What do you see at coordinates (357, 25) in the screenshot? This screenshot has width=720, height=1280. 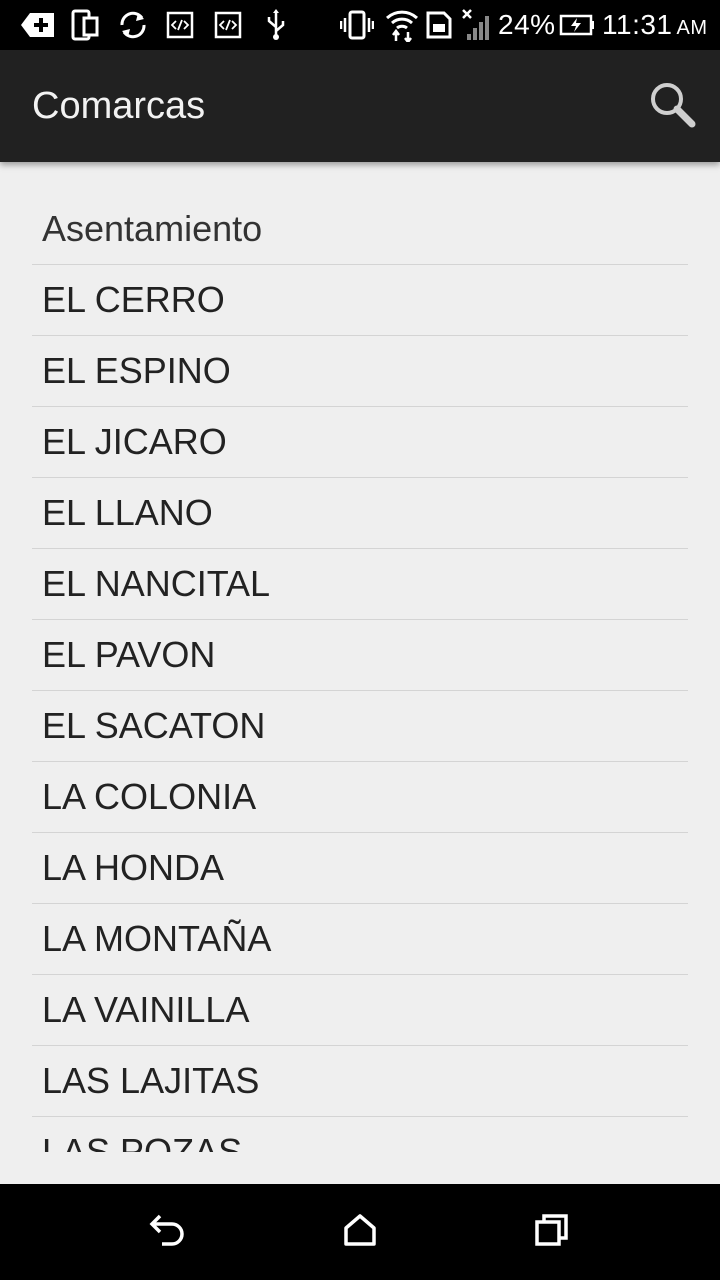 I see `vibrate-icon` at bounding box center [357, 25].